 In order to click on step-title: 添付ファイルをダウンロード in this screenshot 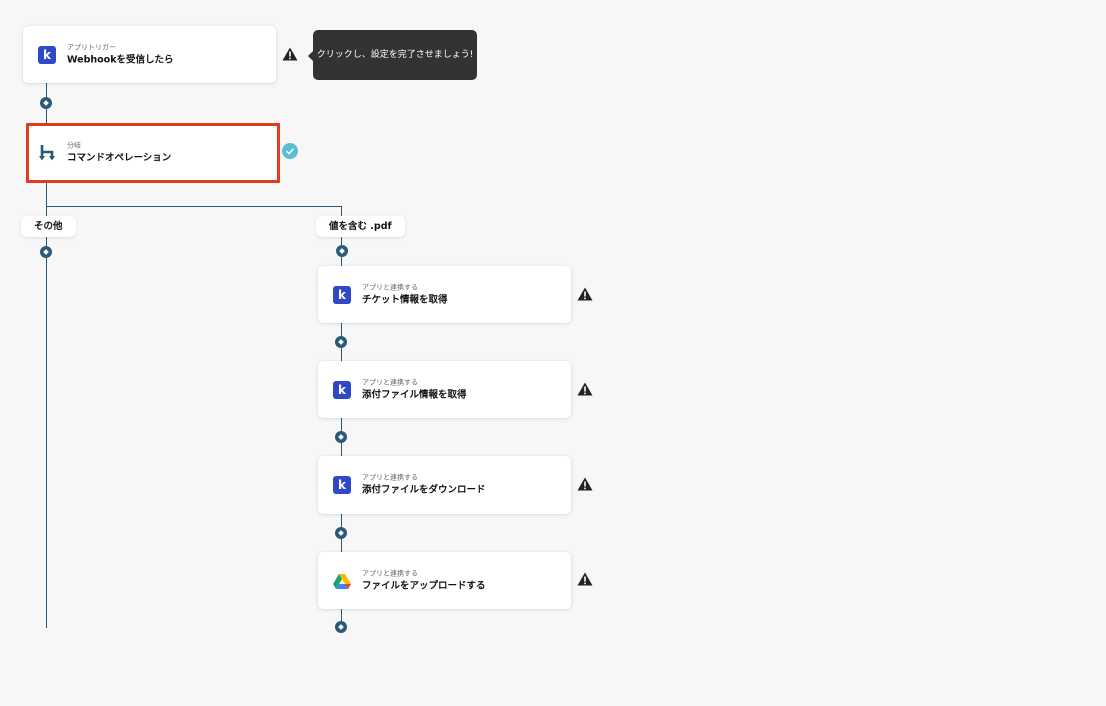, I will do `click(424, 490)`.